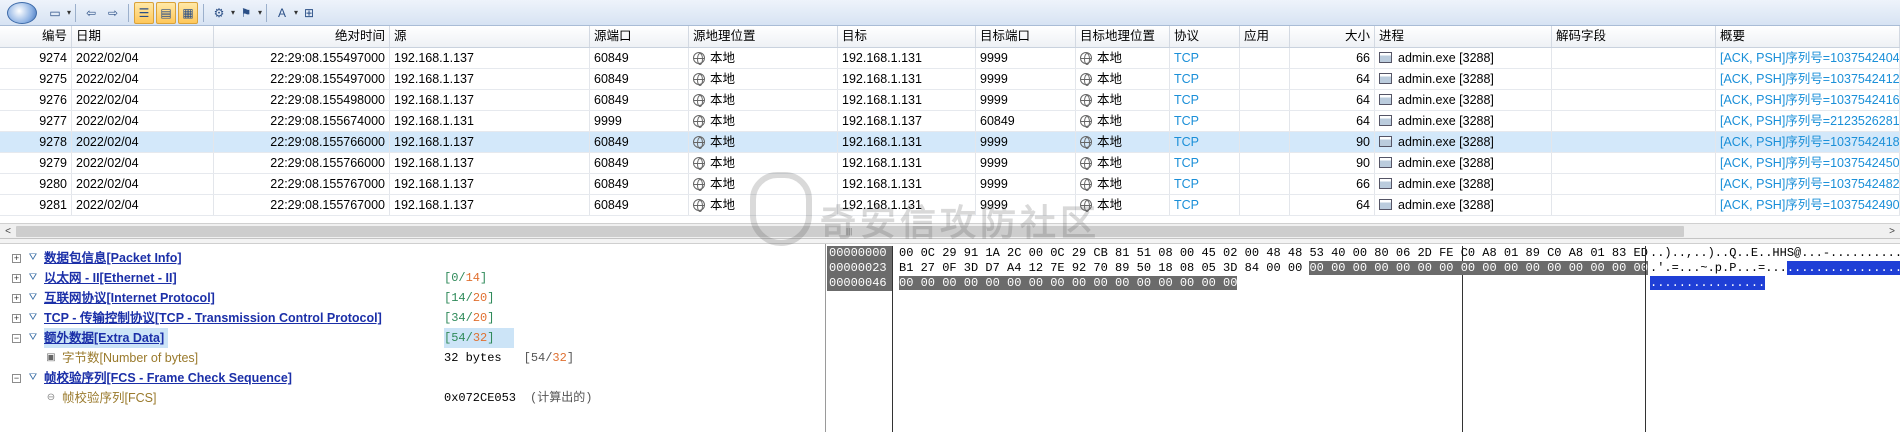 The height and width of the screenshot is (432, 1900). I want to click on column-header: 源端口, so click(639, 36).